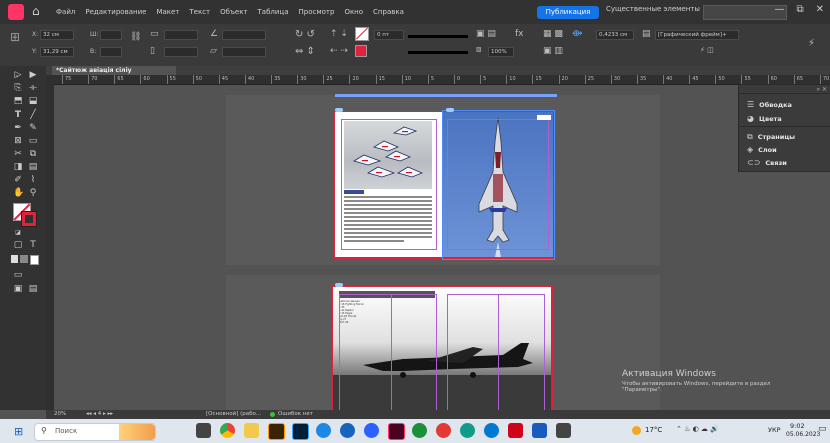  I want to click on menu-object: Объект, so click(233, 12).